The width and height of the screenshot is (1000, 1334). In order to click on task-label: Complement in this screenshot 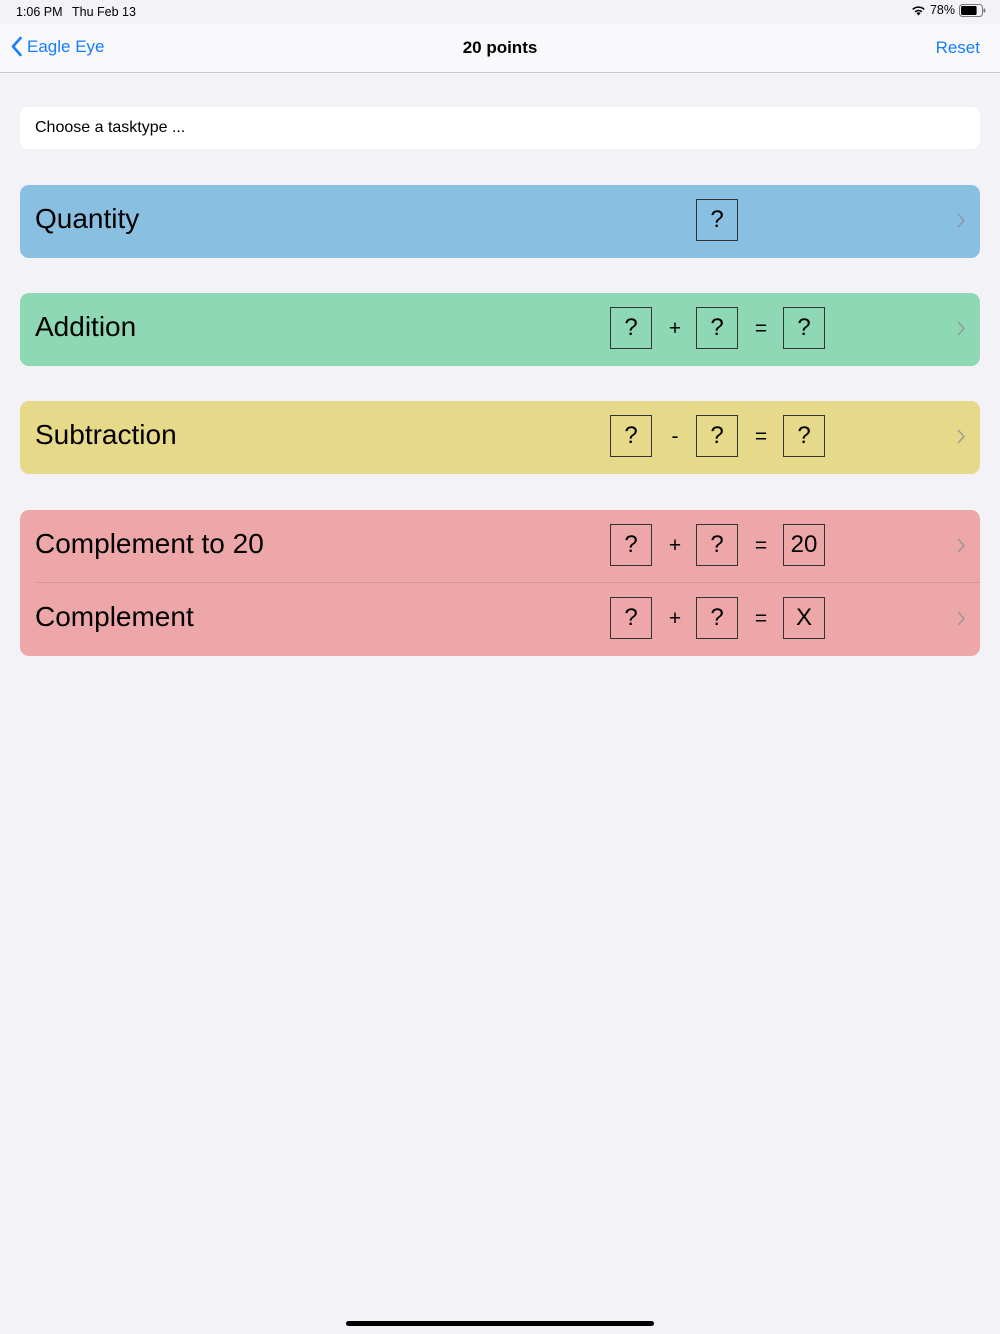, I will do `click(114, 616)`.